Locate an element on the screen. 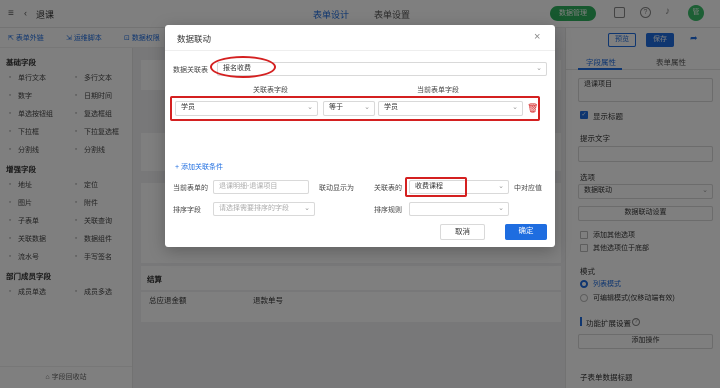 The height and width of the screenshot is (388, 720). sort-rule-label: 排序规则 is located at coordinates (388, 210).